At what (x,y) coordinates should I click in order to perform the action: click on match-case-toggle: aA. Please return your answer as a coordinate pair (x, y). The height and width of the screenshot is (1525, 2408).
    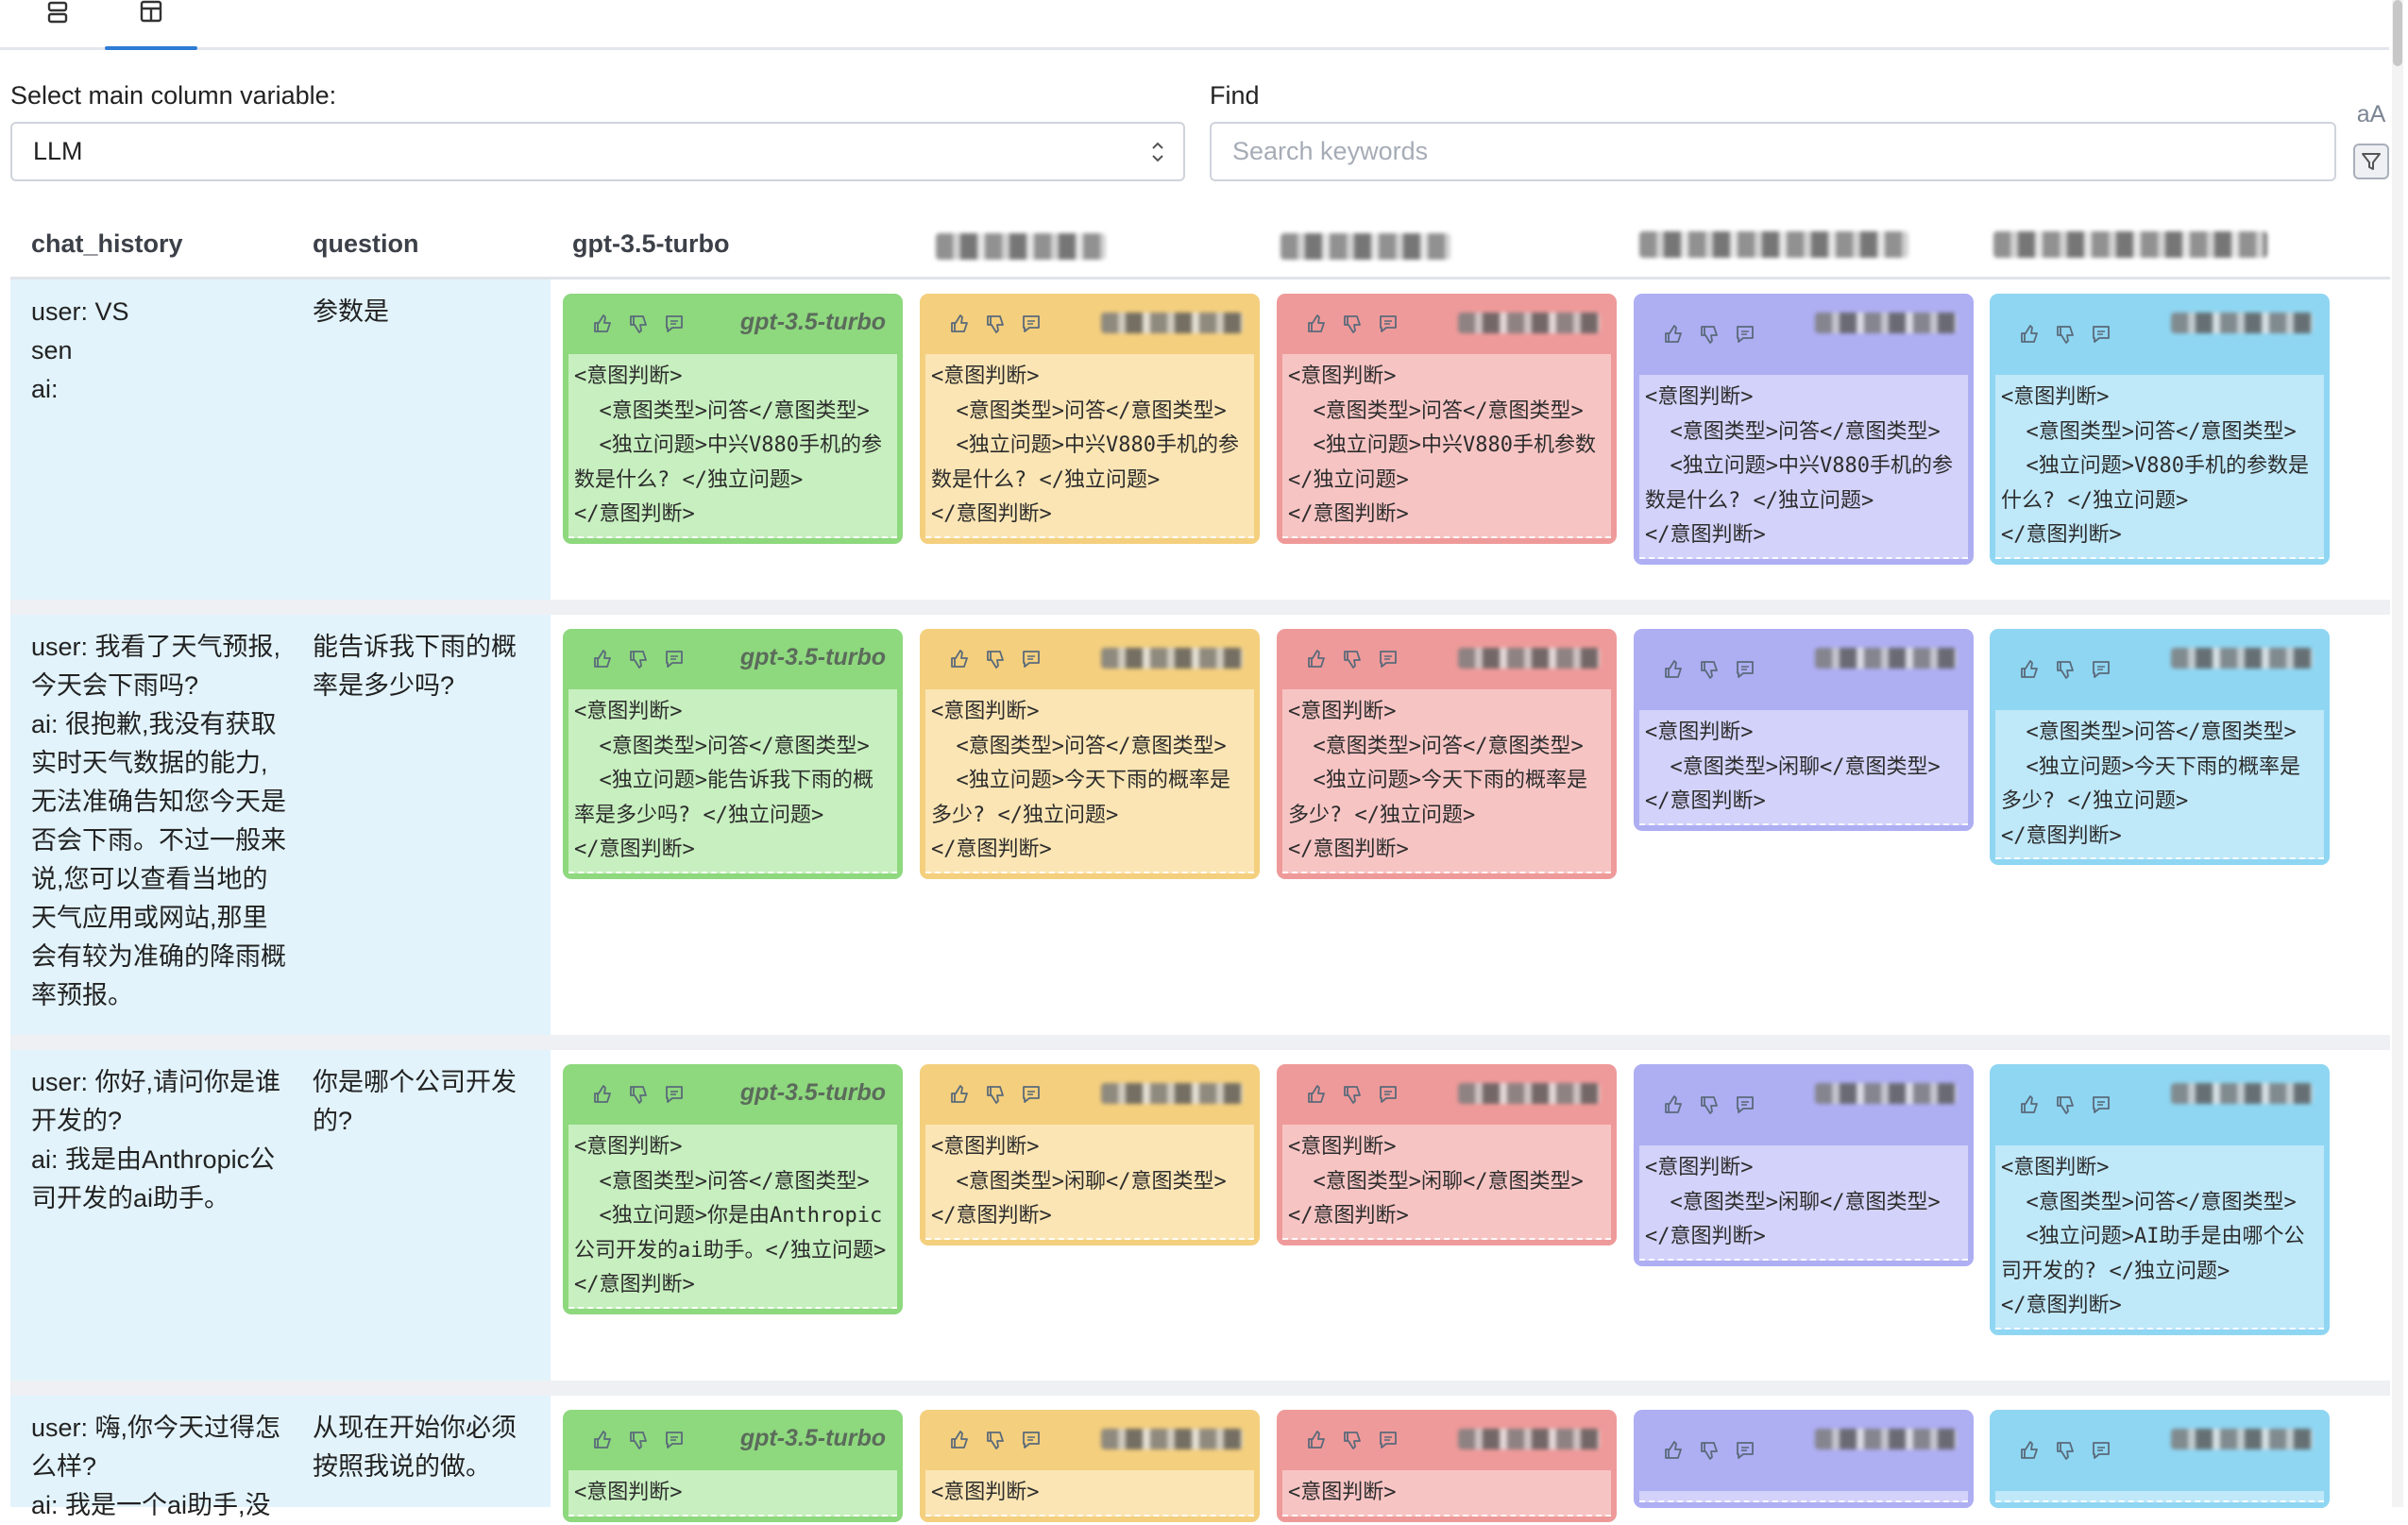
    Looking at the image, I should click on (2371, 114).